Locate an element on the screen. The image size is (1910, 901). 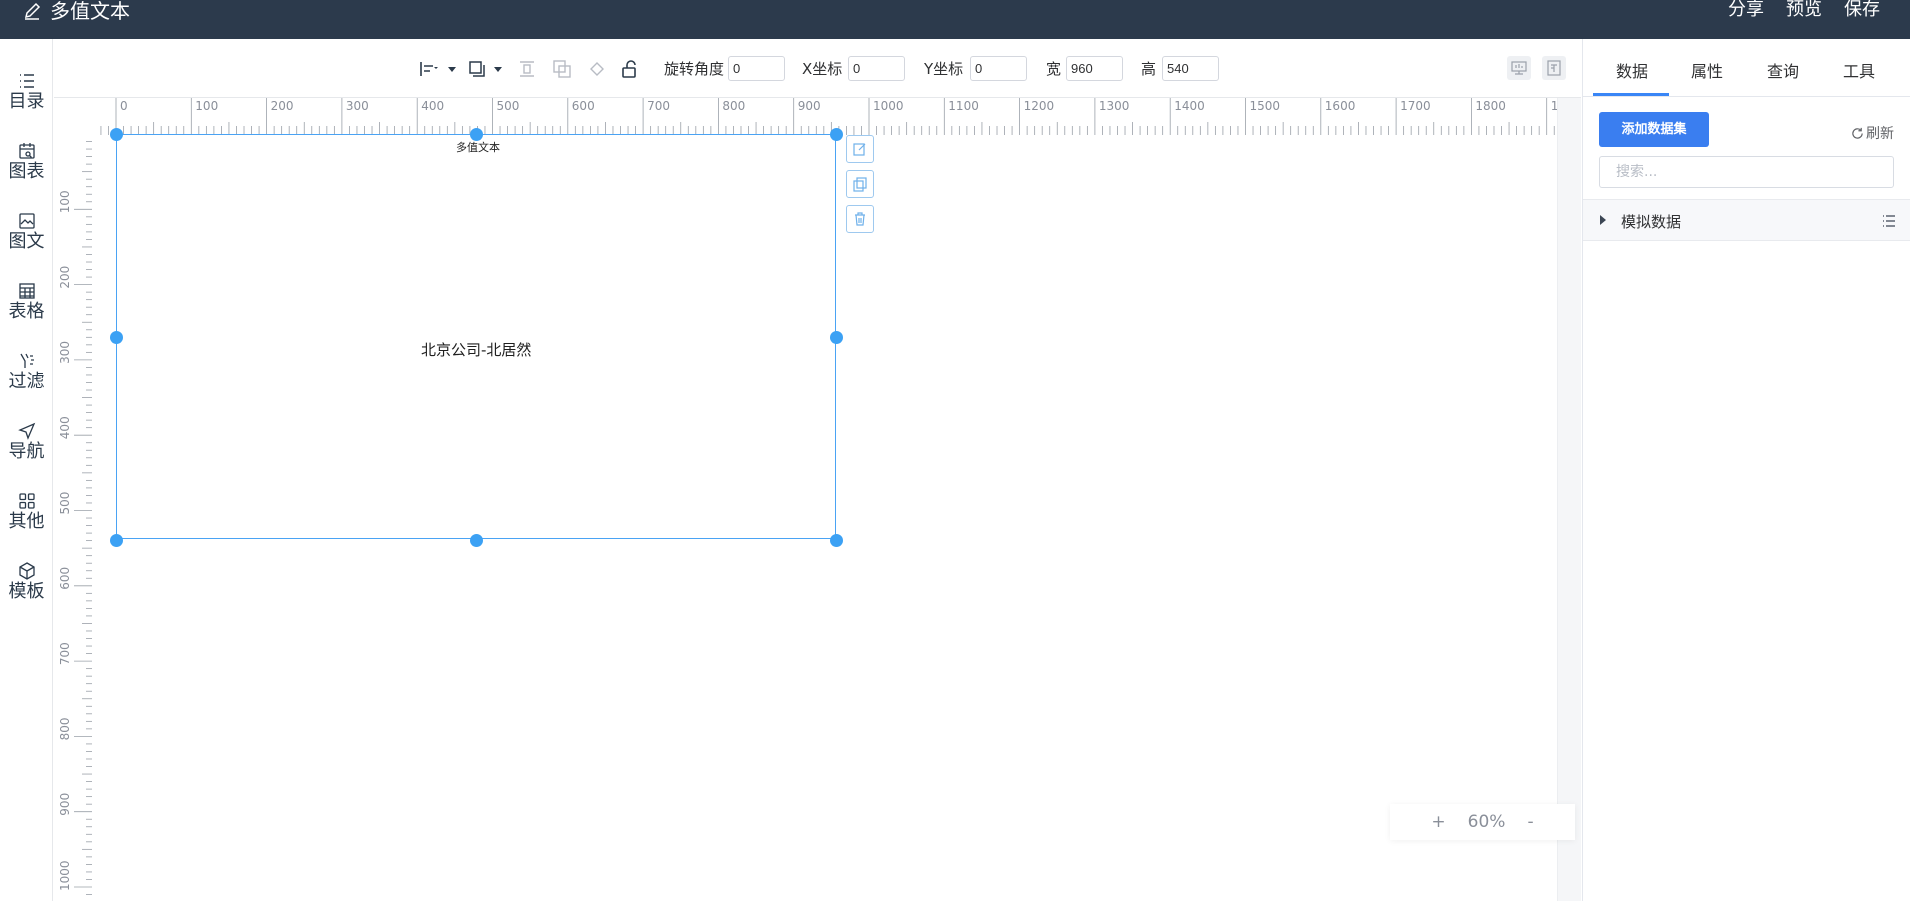
sidebar-item-filter: 过滤 is located at coordinates (26, 381).